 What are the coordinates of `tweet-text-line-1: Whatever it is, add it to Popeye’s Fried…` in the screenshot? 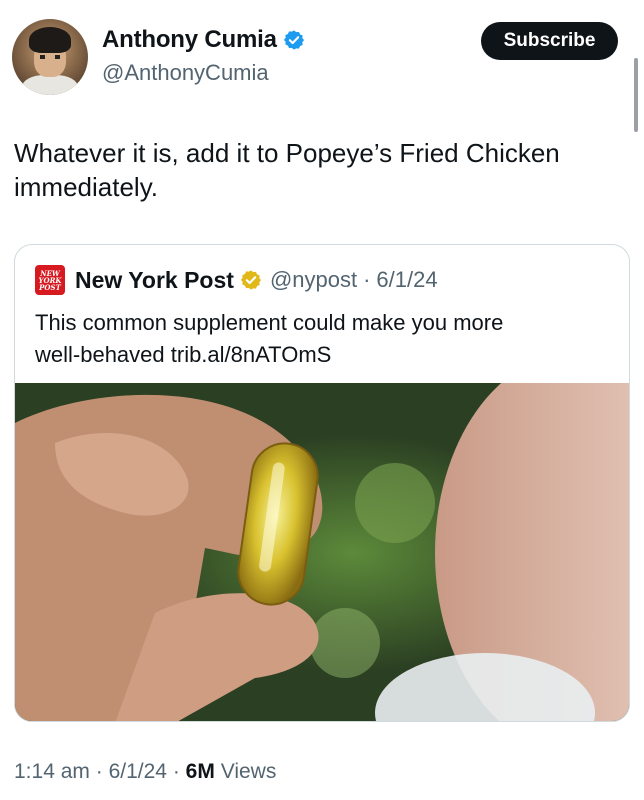 It's located at (287, 153).